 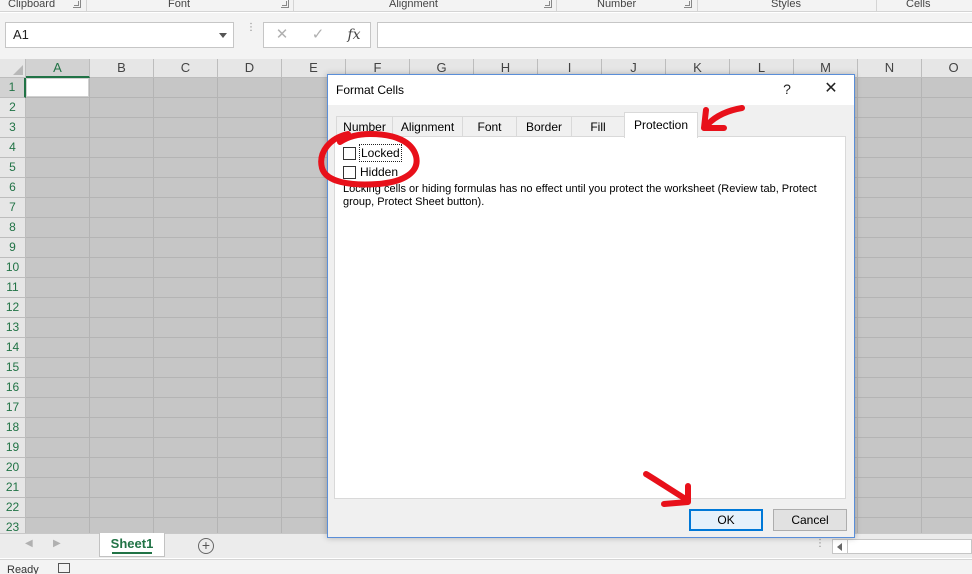 What do you see at coordinates (674, 35) in the screenshot?
I see `formula-input` at bounding box center [674, 35].